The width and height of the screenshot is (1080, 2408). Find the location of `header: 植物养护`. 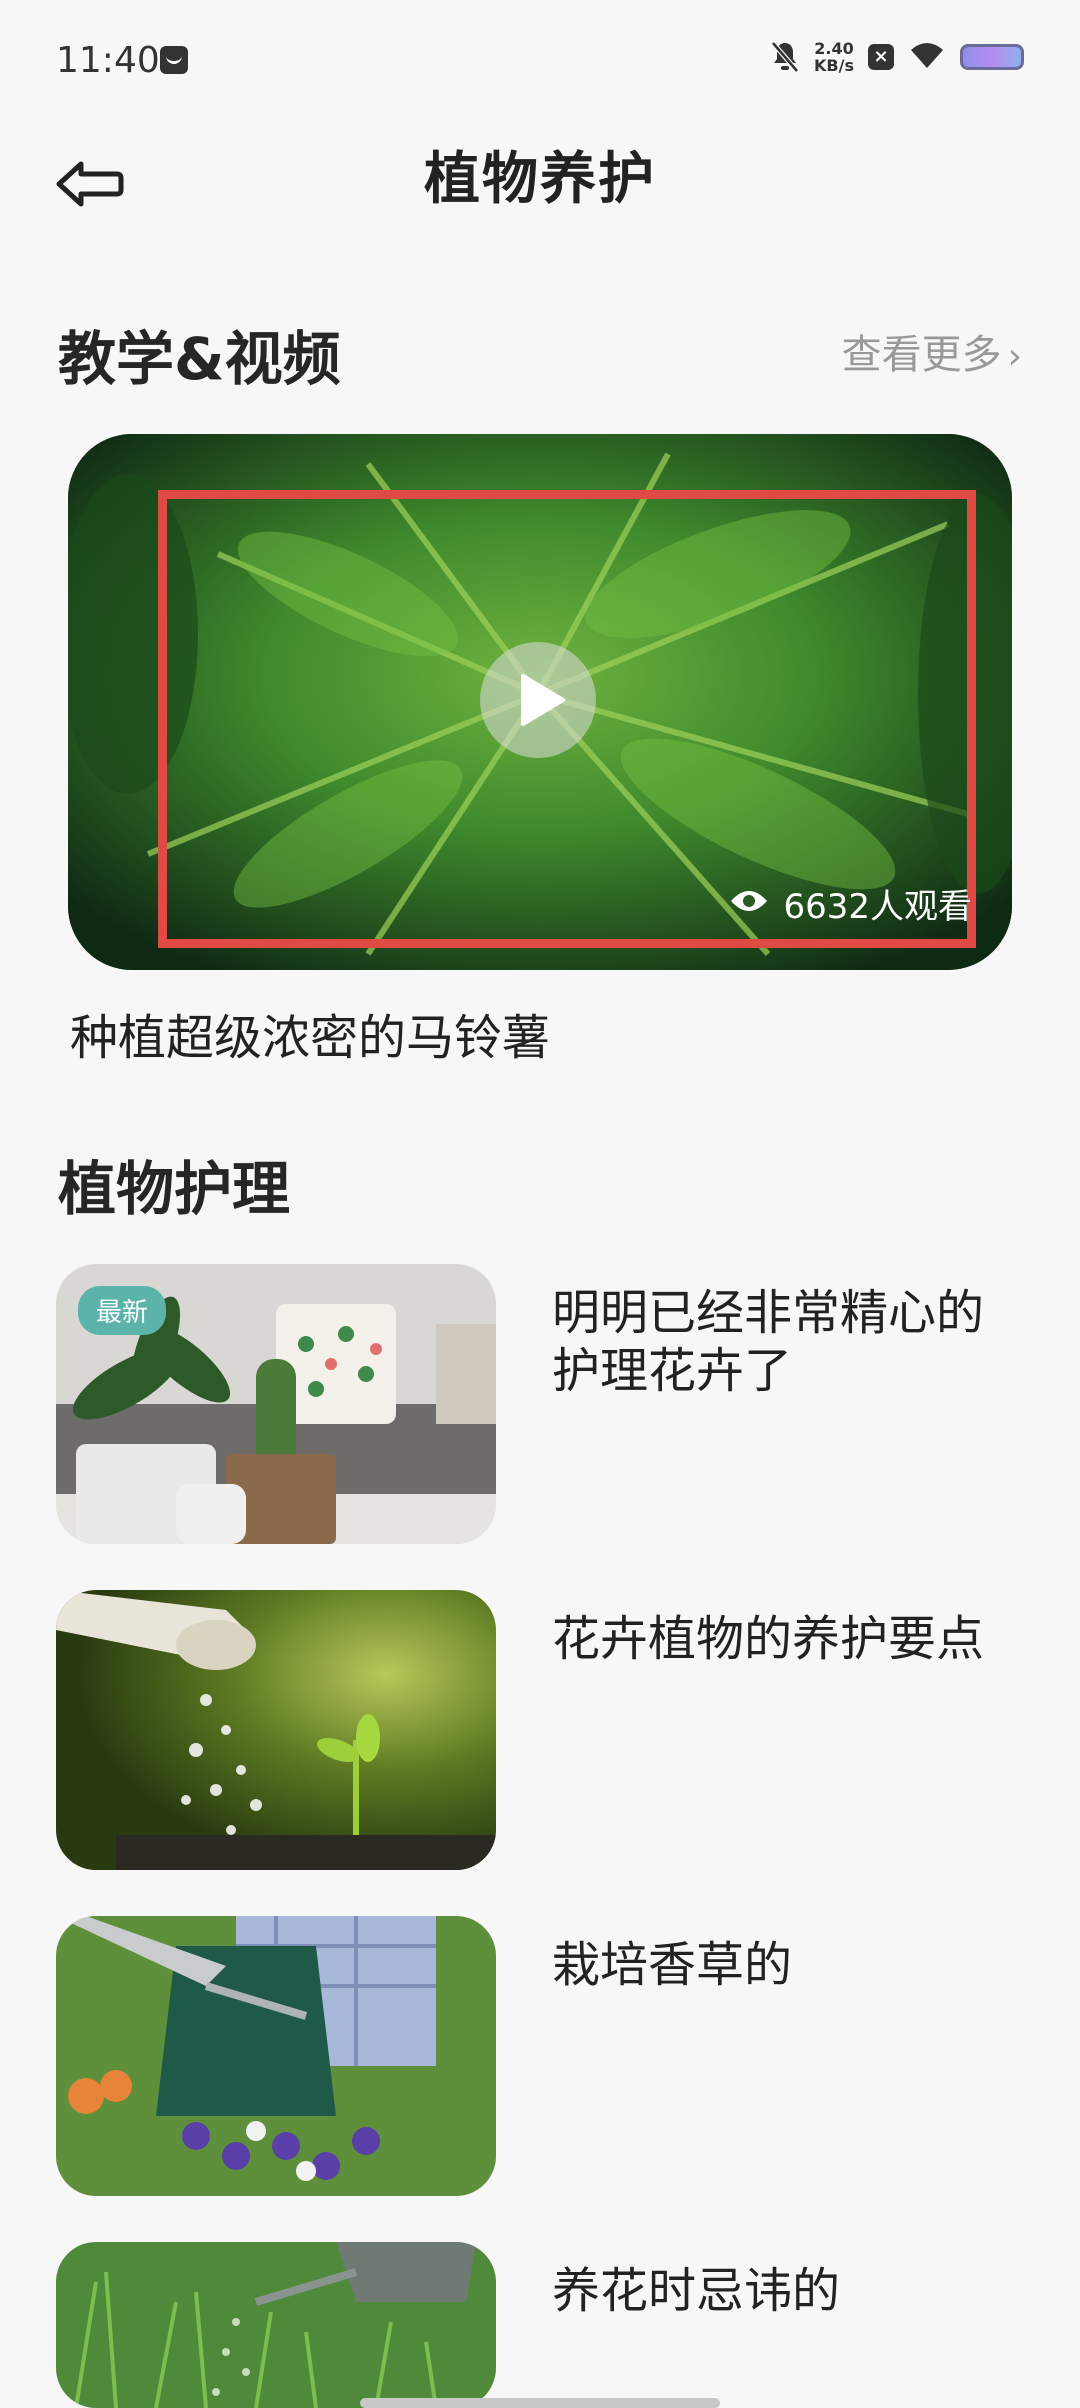

header: 植物养护 is located at coordinates (540, 199).